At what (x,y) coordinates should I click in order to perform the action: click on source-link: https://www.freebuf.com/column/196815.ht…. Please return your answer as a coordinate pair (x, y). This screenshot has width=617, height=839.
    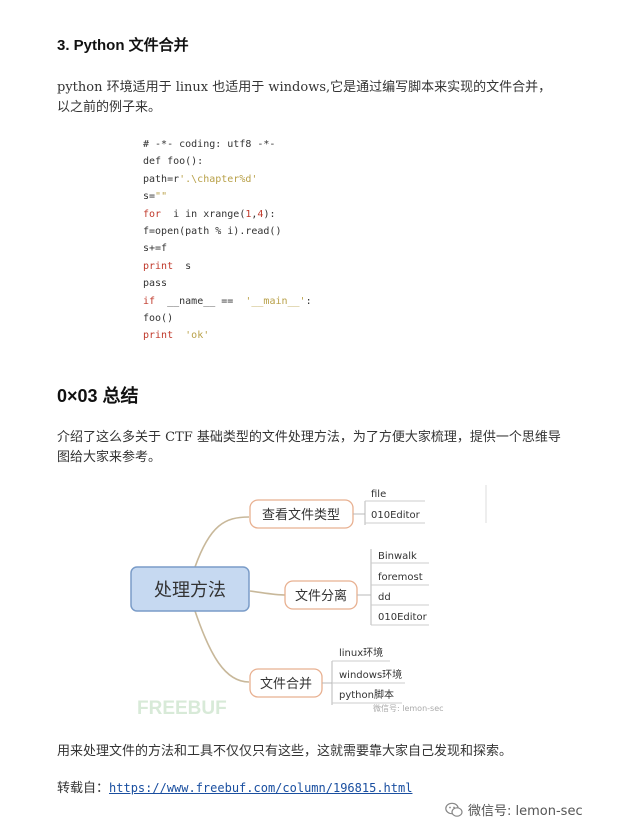
    Looking at the image, I should click on (260, 788).